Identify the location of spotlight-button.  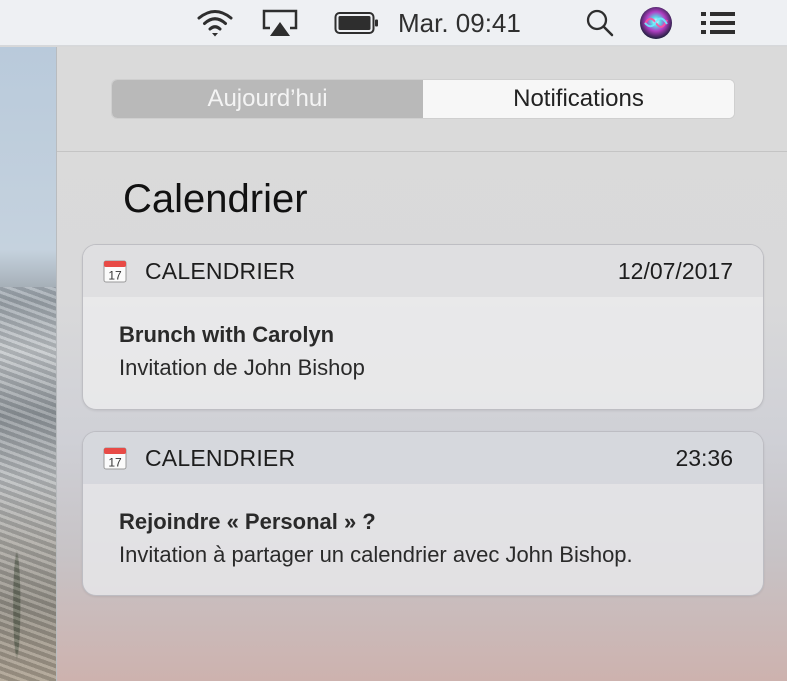
(600, 23).